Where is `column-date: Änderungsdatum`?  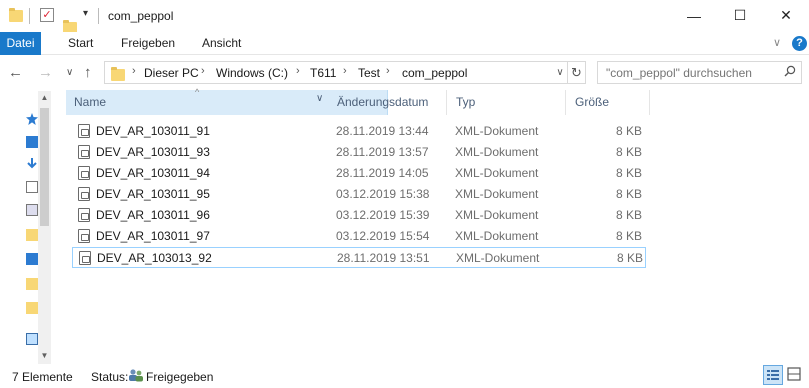
column-date: Änderungsdatum is located at coordinates (378, 102).